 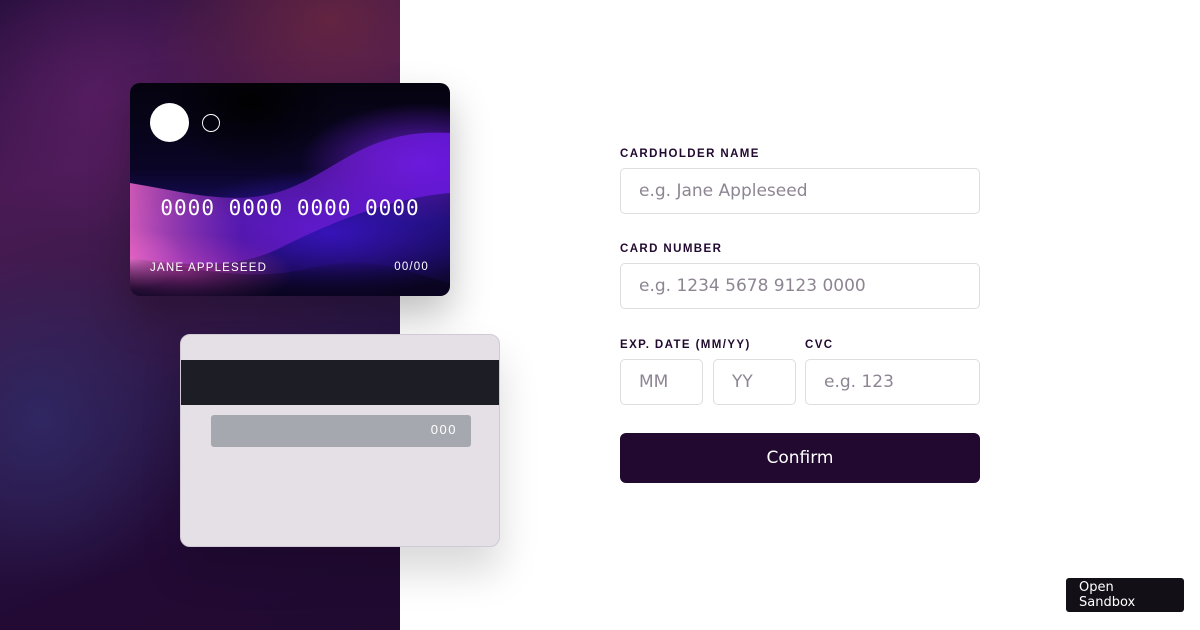 I want to click on card-number-field: CARD NUMBER, so click(x=800, y=276).